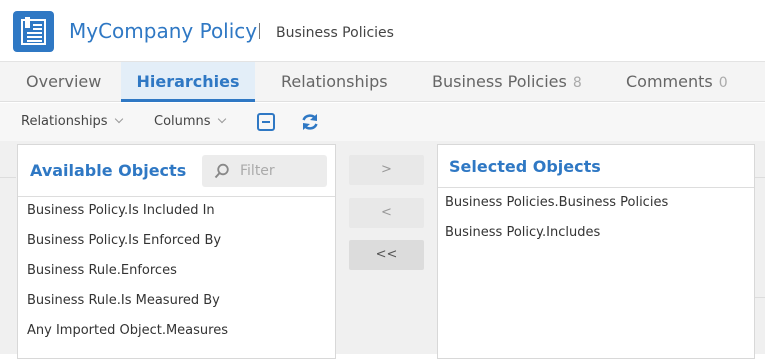 The width and height of the screenshot is (765, 359). I want to click on list-item: Any Imported Object.Measures, so click(127, 330).